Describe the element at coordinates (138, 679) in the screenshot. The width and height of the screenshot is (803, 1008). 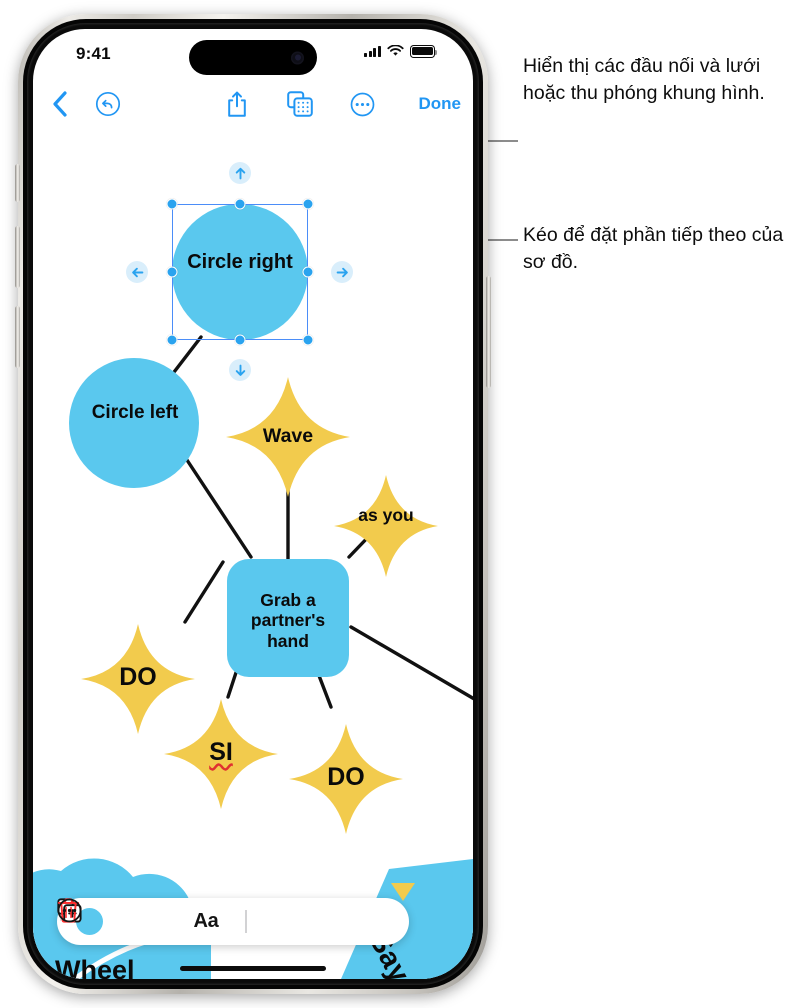
I see `star-do-left-shape` at that location.